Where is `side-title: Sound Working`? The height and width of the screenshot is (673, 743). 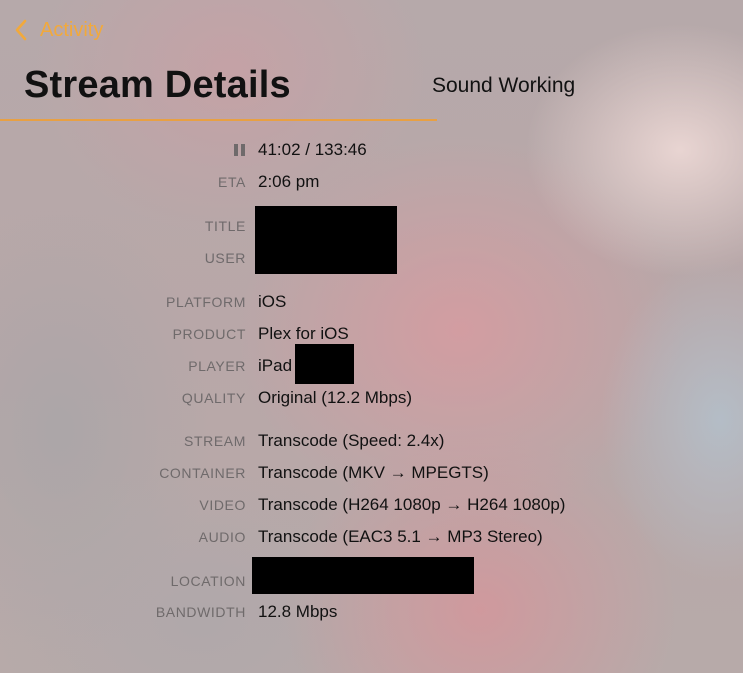 side-title: Sound Working is located at coordinates (504, 85).